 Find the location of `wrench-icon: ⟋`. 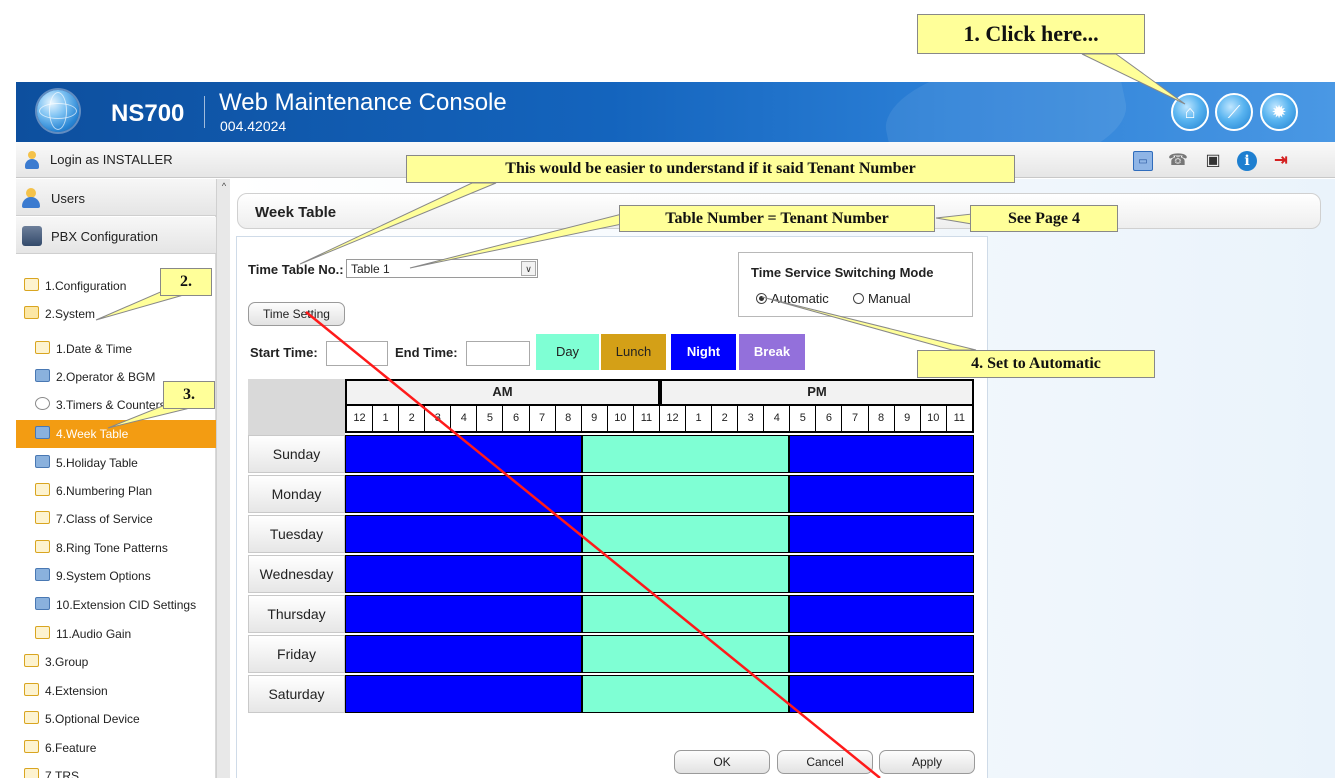

wrench-icon: ⟋ is located at coordinates (1234, 112).